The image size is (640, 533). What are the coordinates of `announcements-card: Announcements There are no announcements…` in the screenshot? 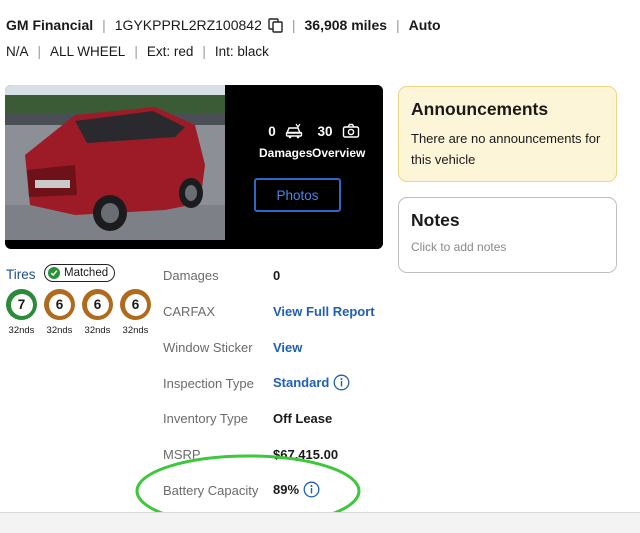 It's located at (507, 134).